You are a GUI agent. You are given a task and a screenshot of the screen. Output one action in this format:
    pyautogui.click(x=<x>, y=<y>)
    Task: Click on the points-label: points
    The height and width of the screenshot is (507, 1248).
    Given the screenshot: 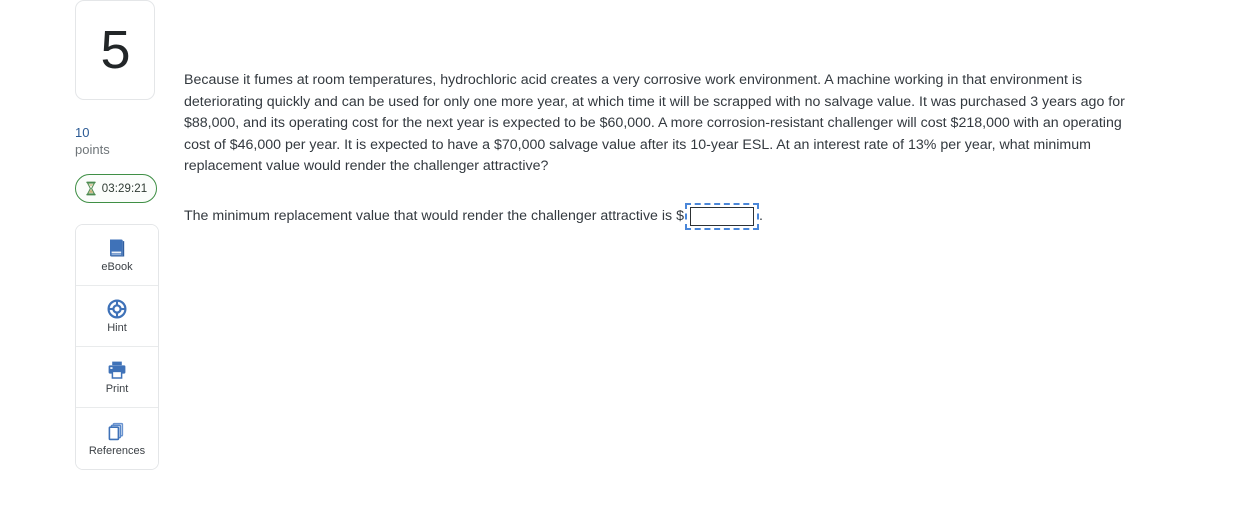 What is the action you would take?
    pyautogui.click(x=92, y=150)
    